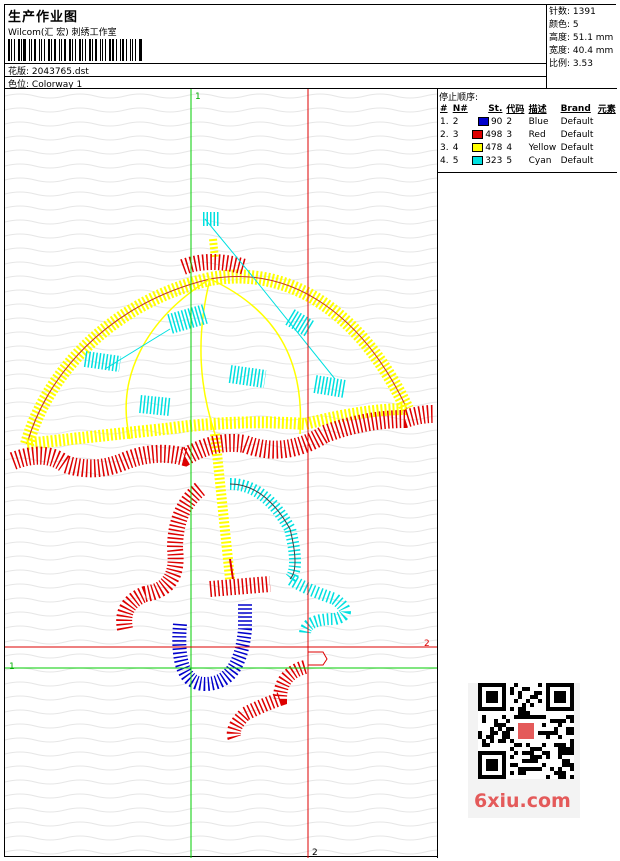 Image resolution: width=620 pixels, height=861 pixels. What do you see at coordinates (495, 108) in the screenshot?
I see `column-header: St.` at bounding box center [495, 108].